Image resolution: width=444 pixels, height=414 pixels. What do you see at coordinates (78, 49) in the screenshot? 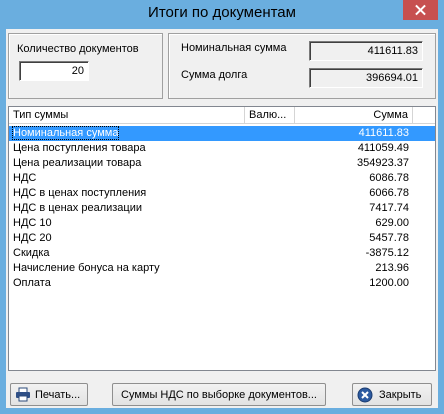
I see `count-label: Количество документов` at bounding box center [78, 49].